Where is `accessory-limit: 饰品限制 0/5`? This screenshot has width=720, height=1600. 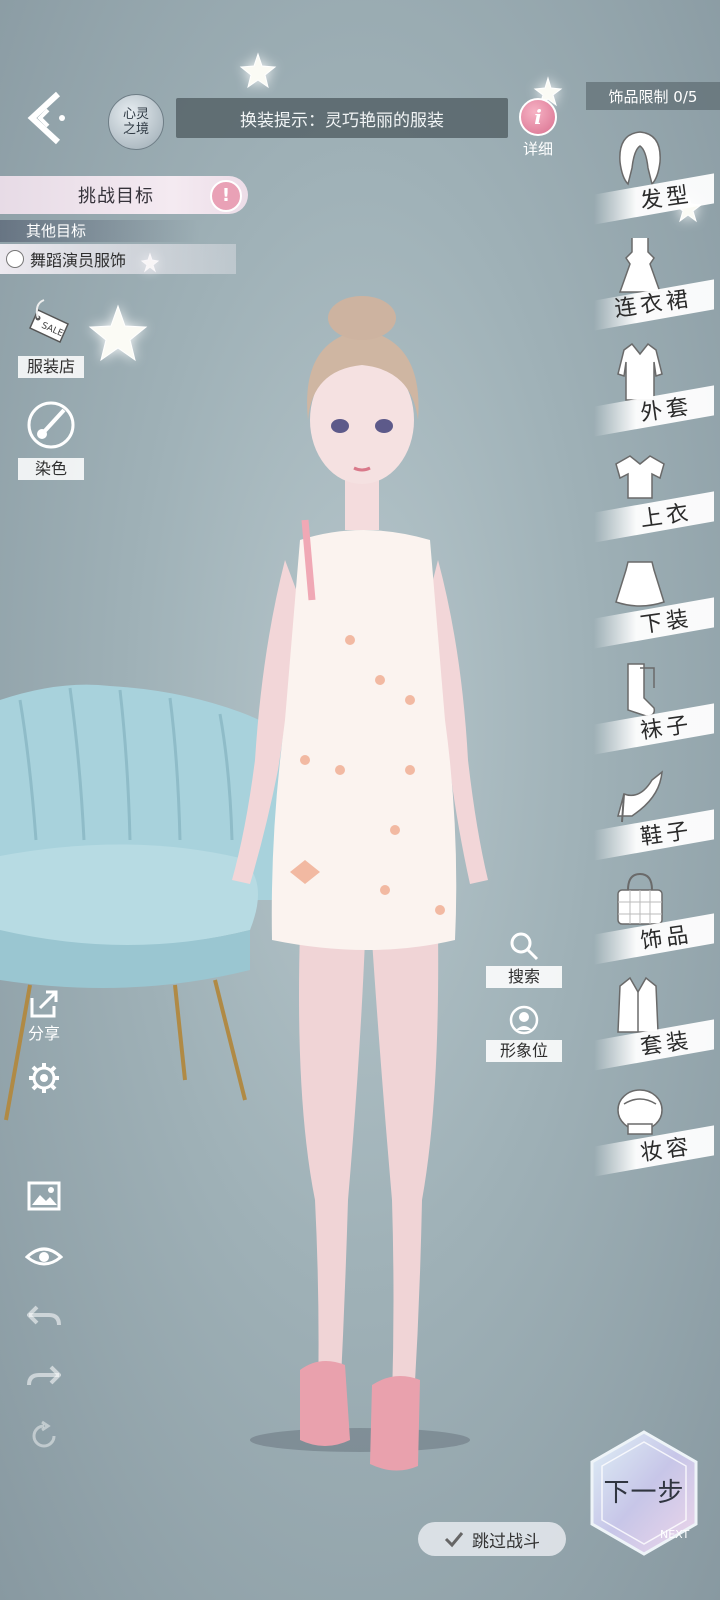
accessory-limit: 饰品限制 0/5 is located at coordinates (653, 96).